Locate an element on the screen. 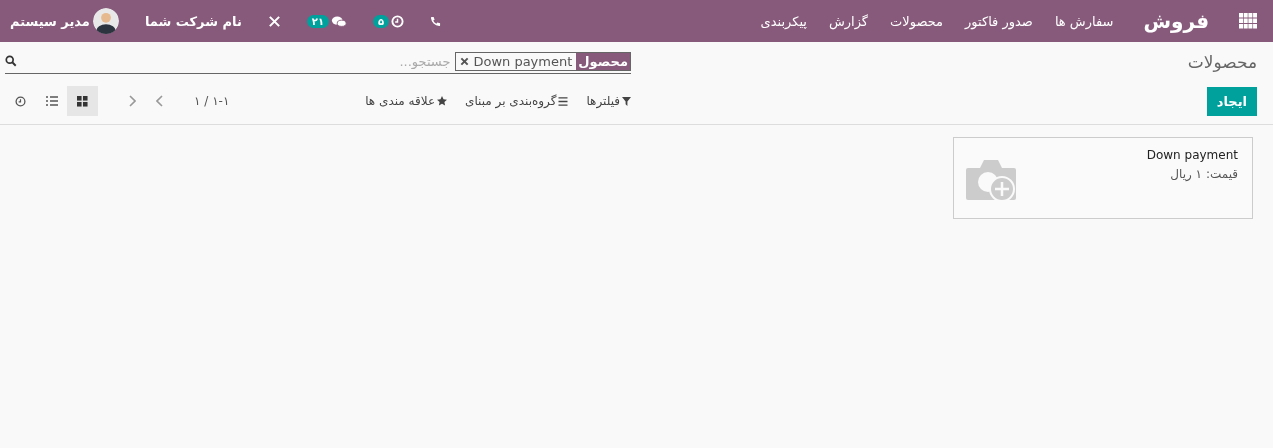 This screenshot has height=448, width=1273. list-icon is located at coordinates (51, 101).